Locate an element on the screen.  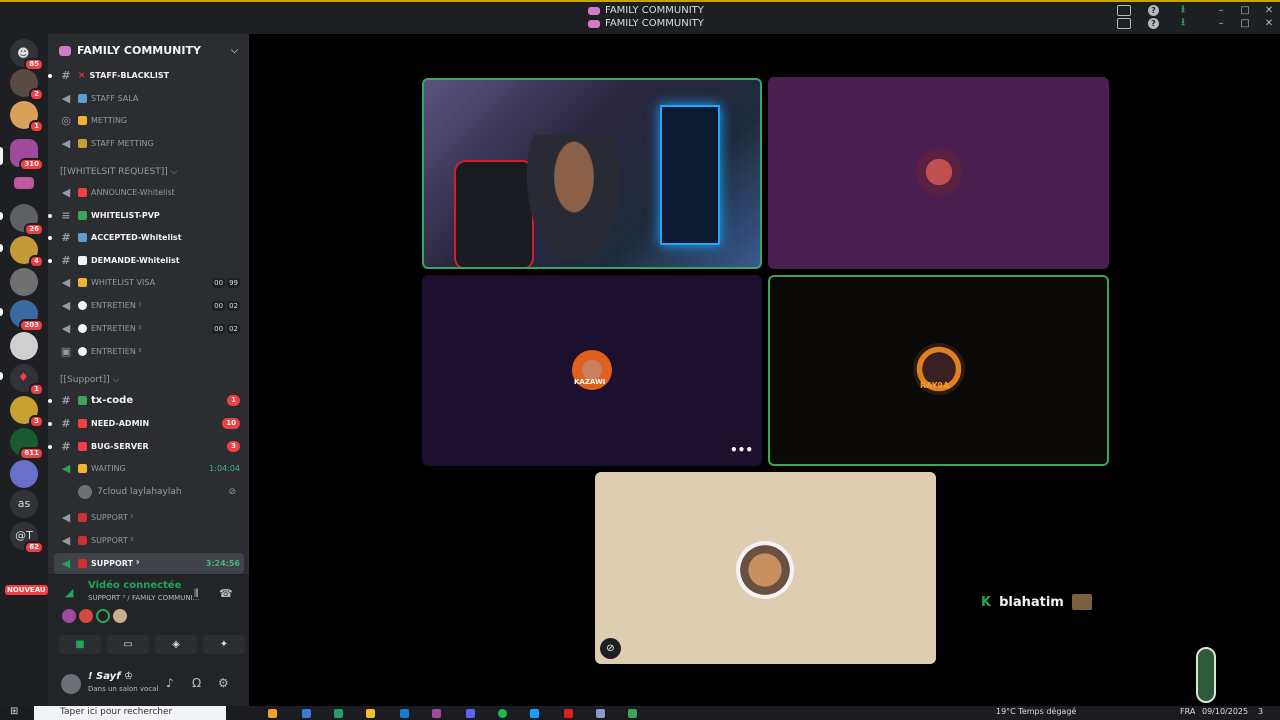
video-tile-avatar: KAZAWI ••• is located at coordinates (592, 370).